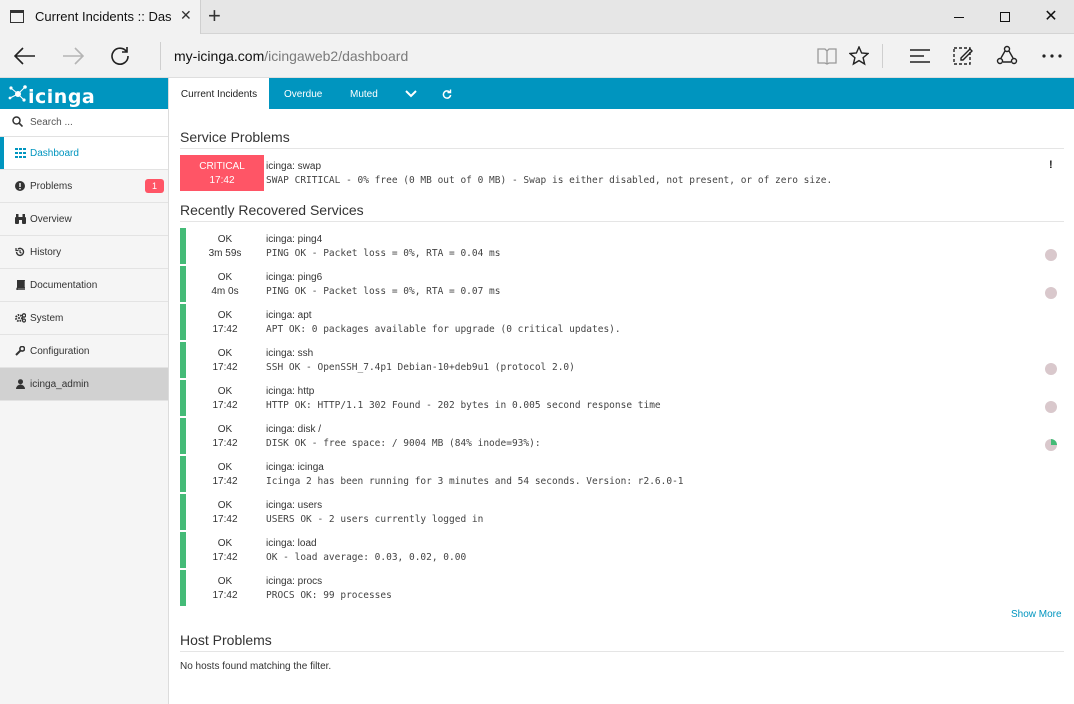  I want to click on favorite-button, so click(859, 56).